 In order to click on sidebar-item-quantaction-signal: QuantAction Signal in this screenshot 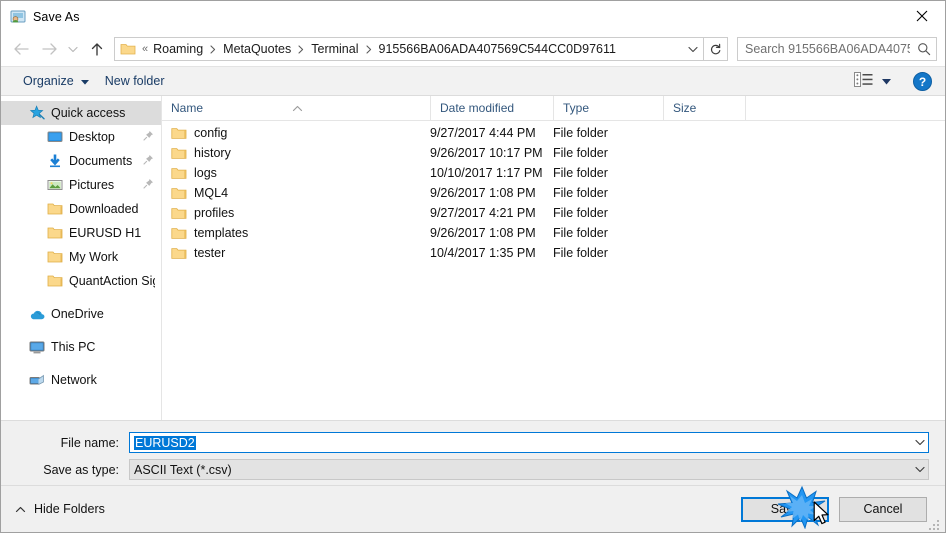, I will do `click(81, 281)`.